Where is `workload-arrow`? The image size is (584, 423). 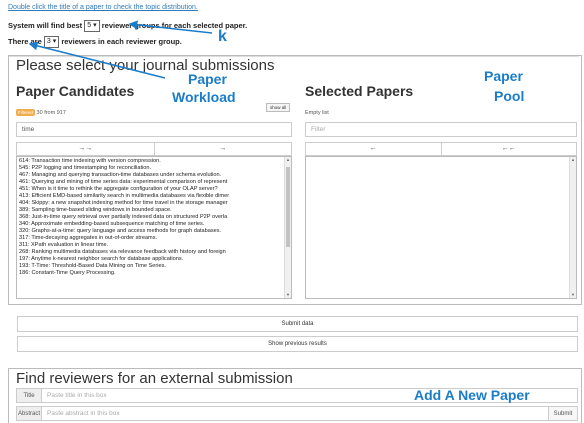
workload-arrow is located at coordinates (97, 60).